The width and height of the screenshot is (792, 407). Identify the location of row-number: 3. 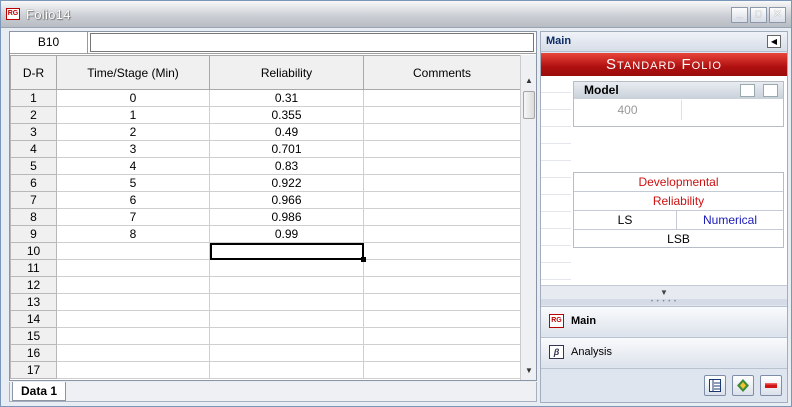
(33, 132).